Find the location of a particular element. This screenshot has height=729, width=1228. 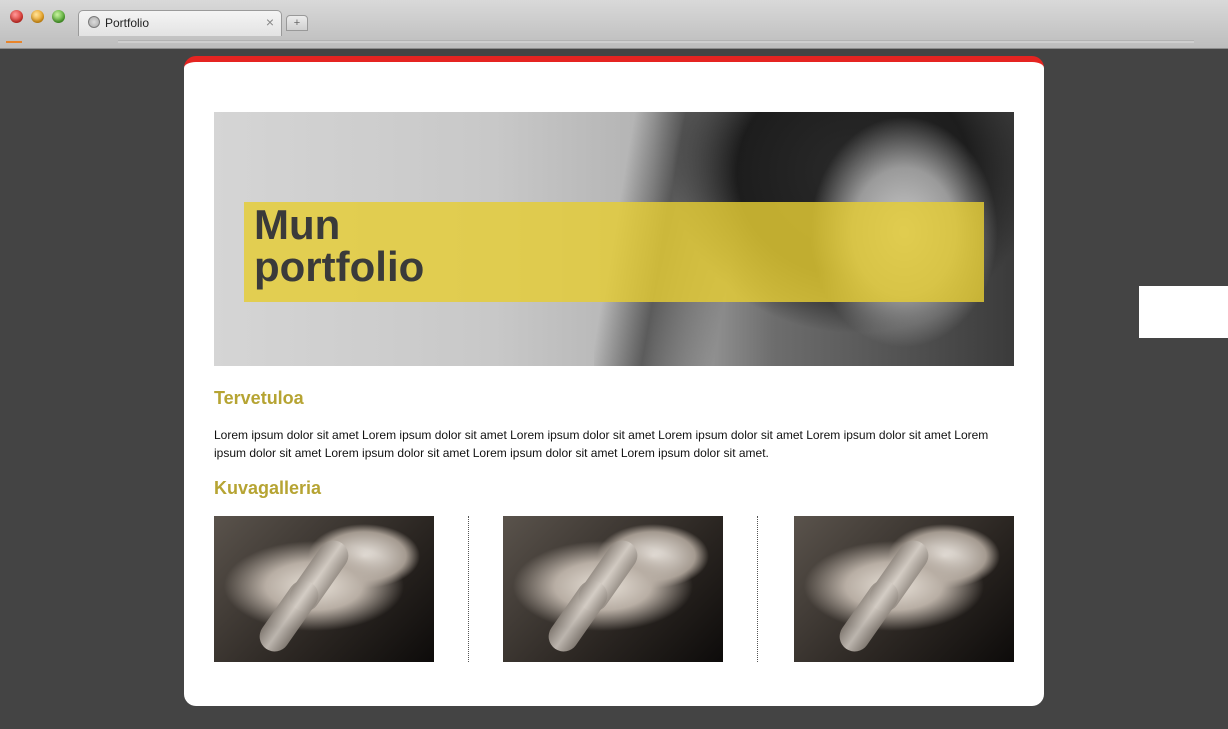

globe-icon is located at coordinates (94, 22).